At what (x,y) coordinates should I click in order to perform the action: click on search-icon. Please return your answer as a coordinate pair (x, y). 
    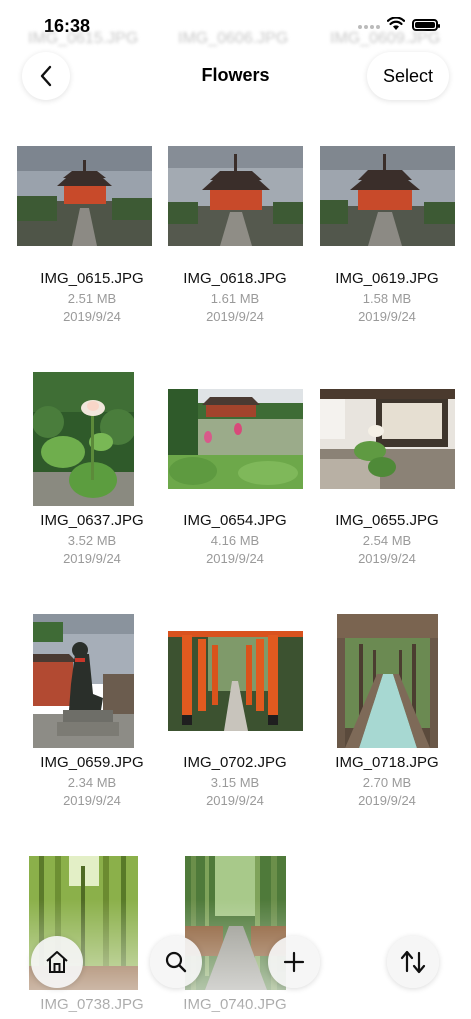
    Looking at the image, I should click on (176, 962).